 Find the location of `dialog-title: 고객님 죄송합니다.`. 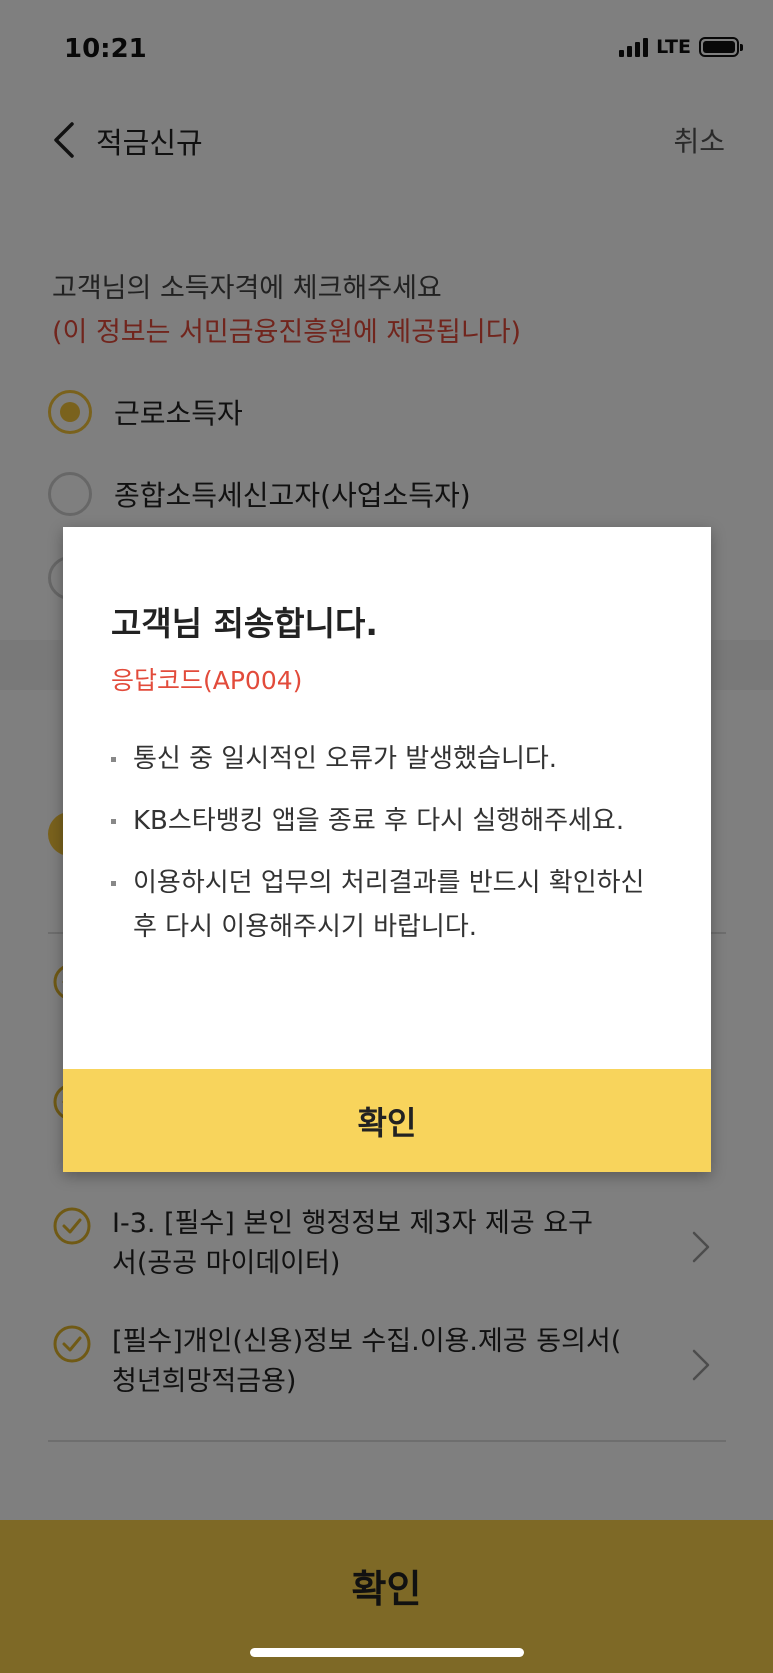

dialog-title: 고객님 죄송합니다. is located at coordinates (244, 623).